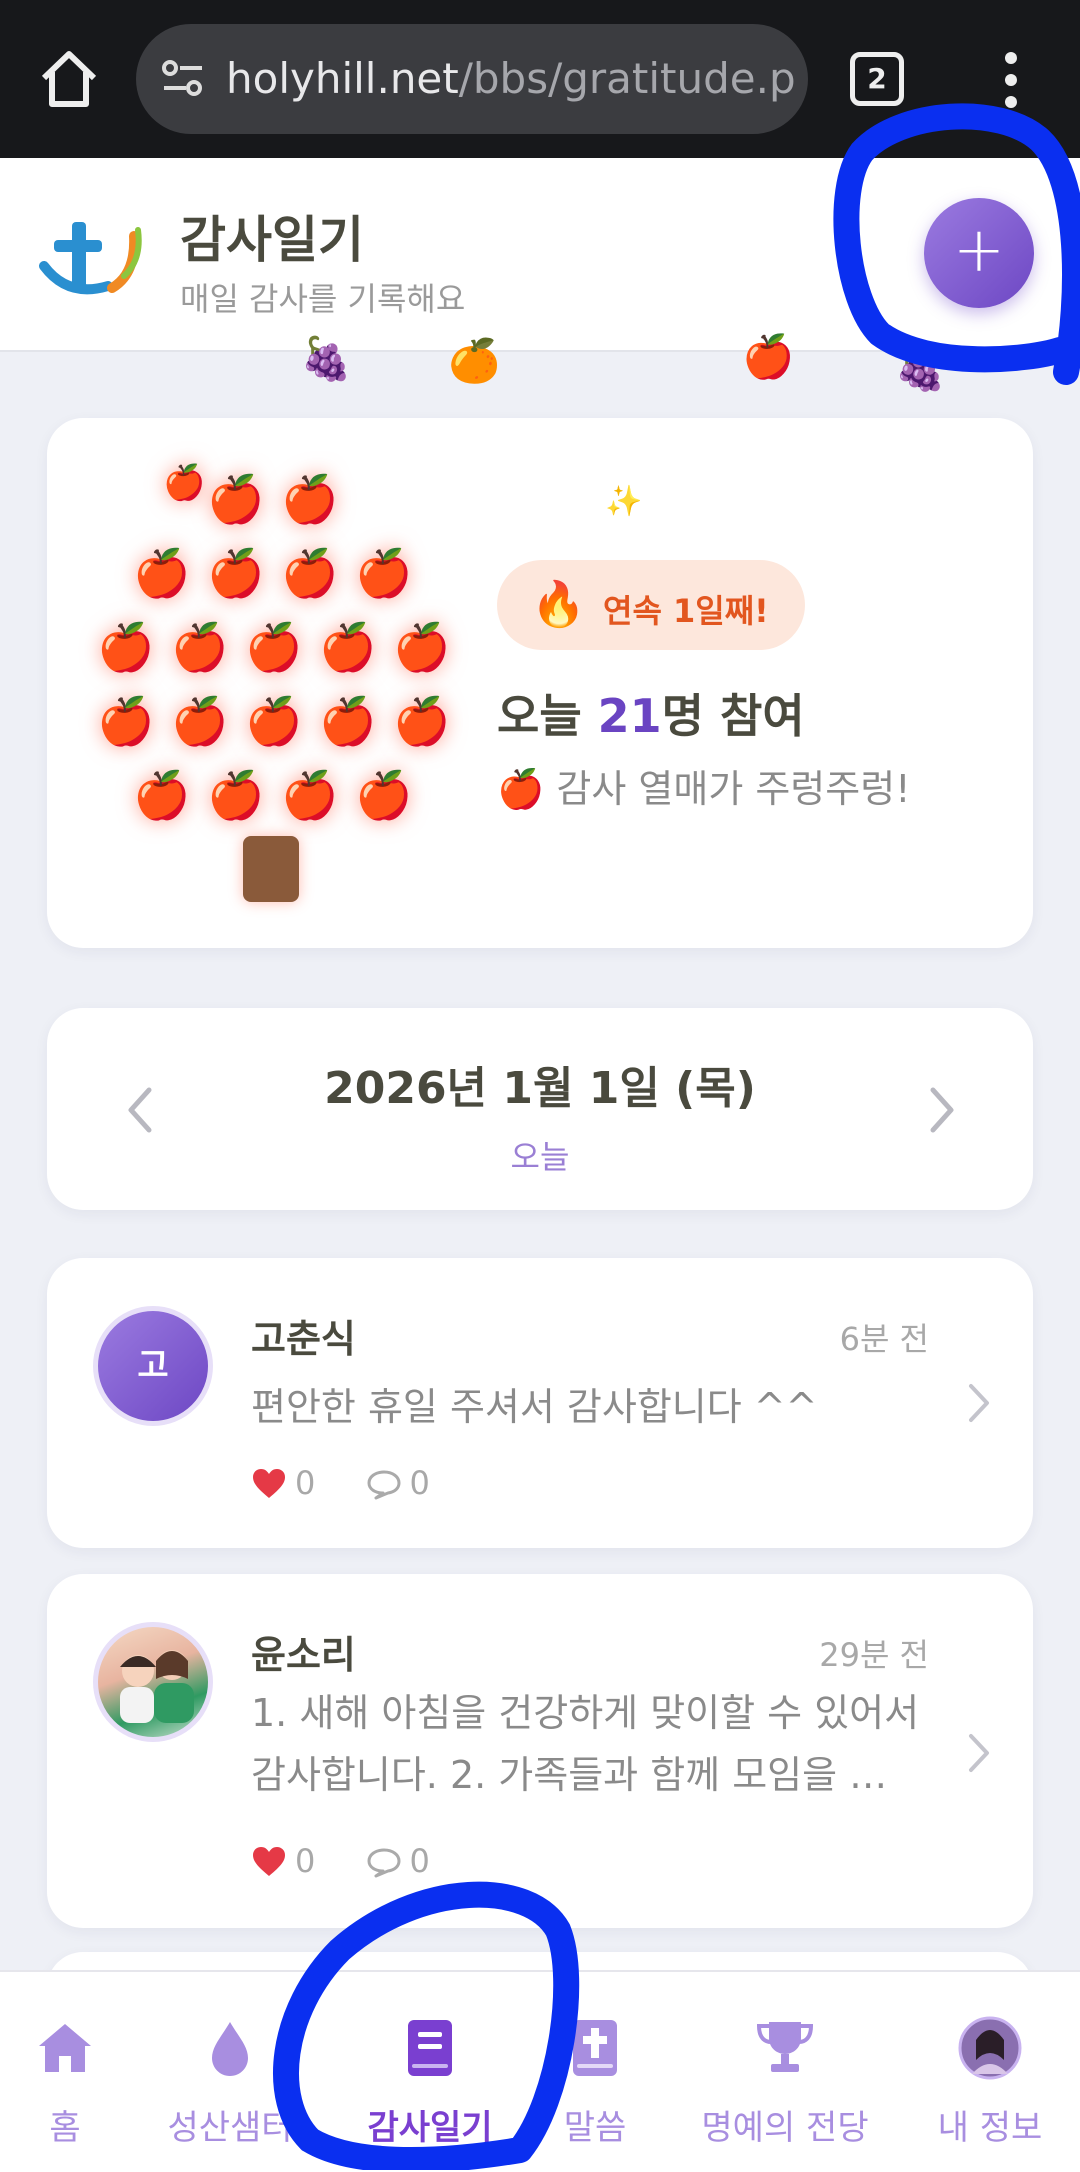 This screenshot has width=1080, height=2172. Describe the element at coordinates (183, 79) in the screenshot. I see `site-settings-icon` at that location.